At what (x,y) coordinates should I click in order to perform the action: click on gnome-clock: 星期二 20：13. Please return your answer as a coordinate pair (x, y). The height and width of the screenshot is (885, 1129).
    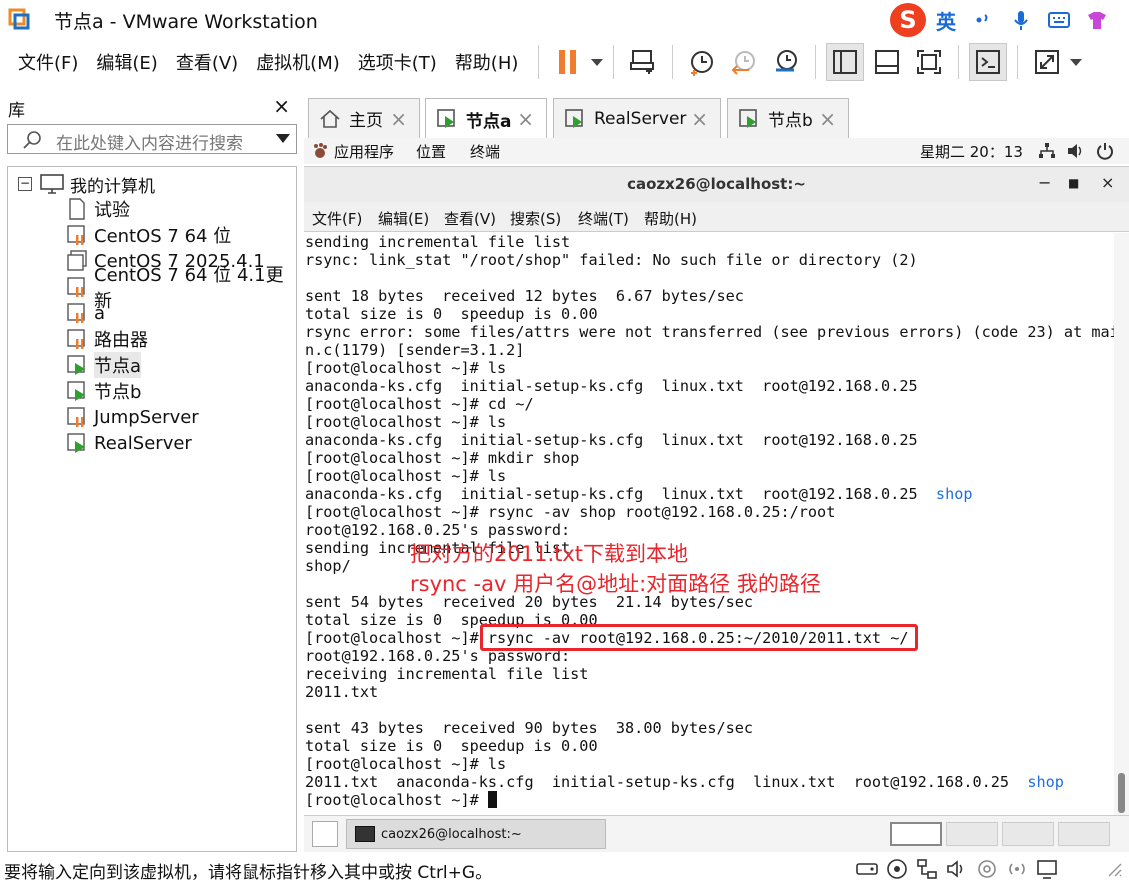
    Looking at the image, I should click on (971, 151).